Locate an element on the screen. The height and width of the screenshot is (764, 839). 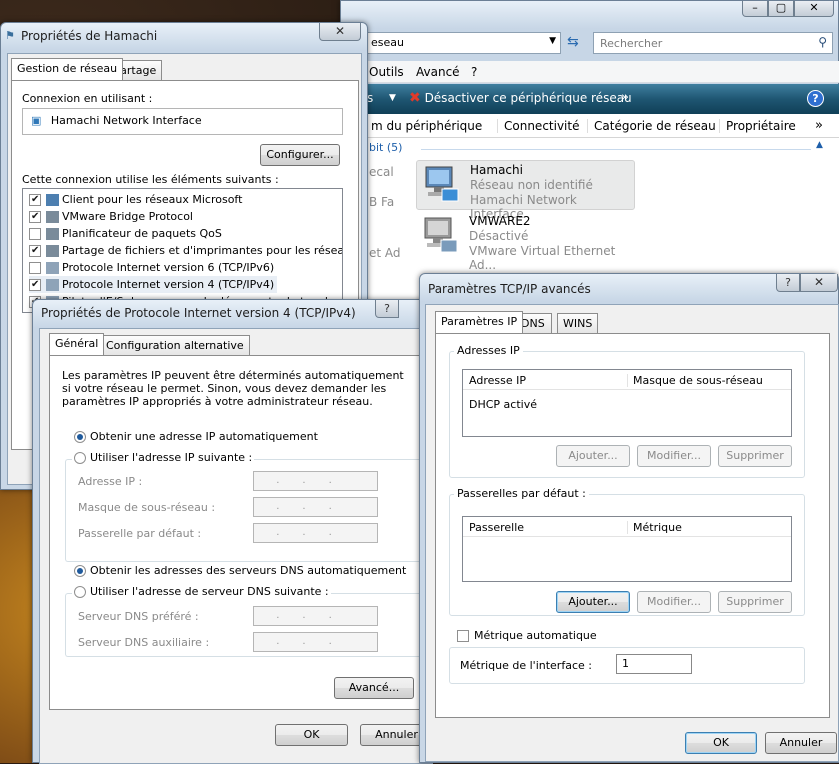
component-item: Protocole Internet version 6 (TCP/IPv6) is located at coordinates (151, 267).